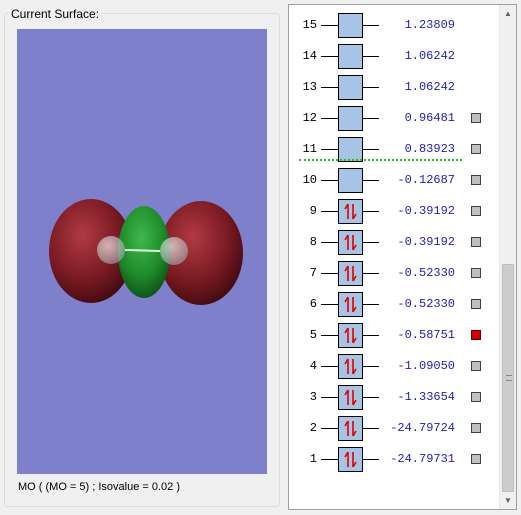 The height and width of the screenshot is (515, 521). What do you see at coordinates (394, 336) in the screenshot?
I see `mo-row: 5 -0.58751` at bounding box center [394, 336].